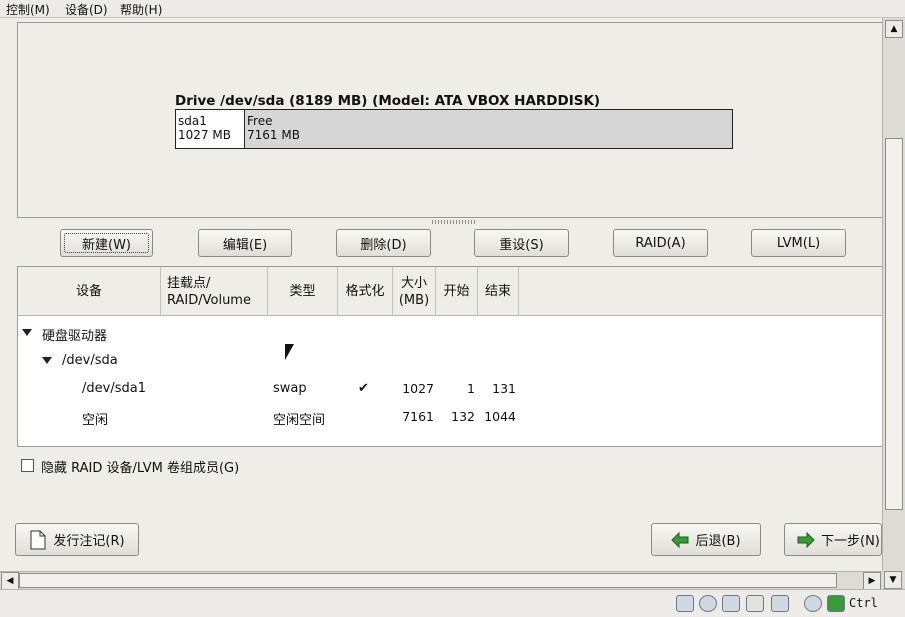 The height and width of the screenshot is (617, 905). What do you see at coordinates (214, 291) in the screenshot?
I see `column-header-mount: 挂载点/RAID/Volume` at bounding box center [214, 291].